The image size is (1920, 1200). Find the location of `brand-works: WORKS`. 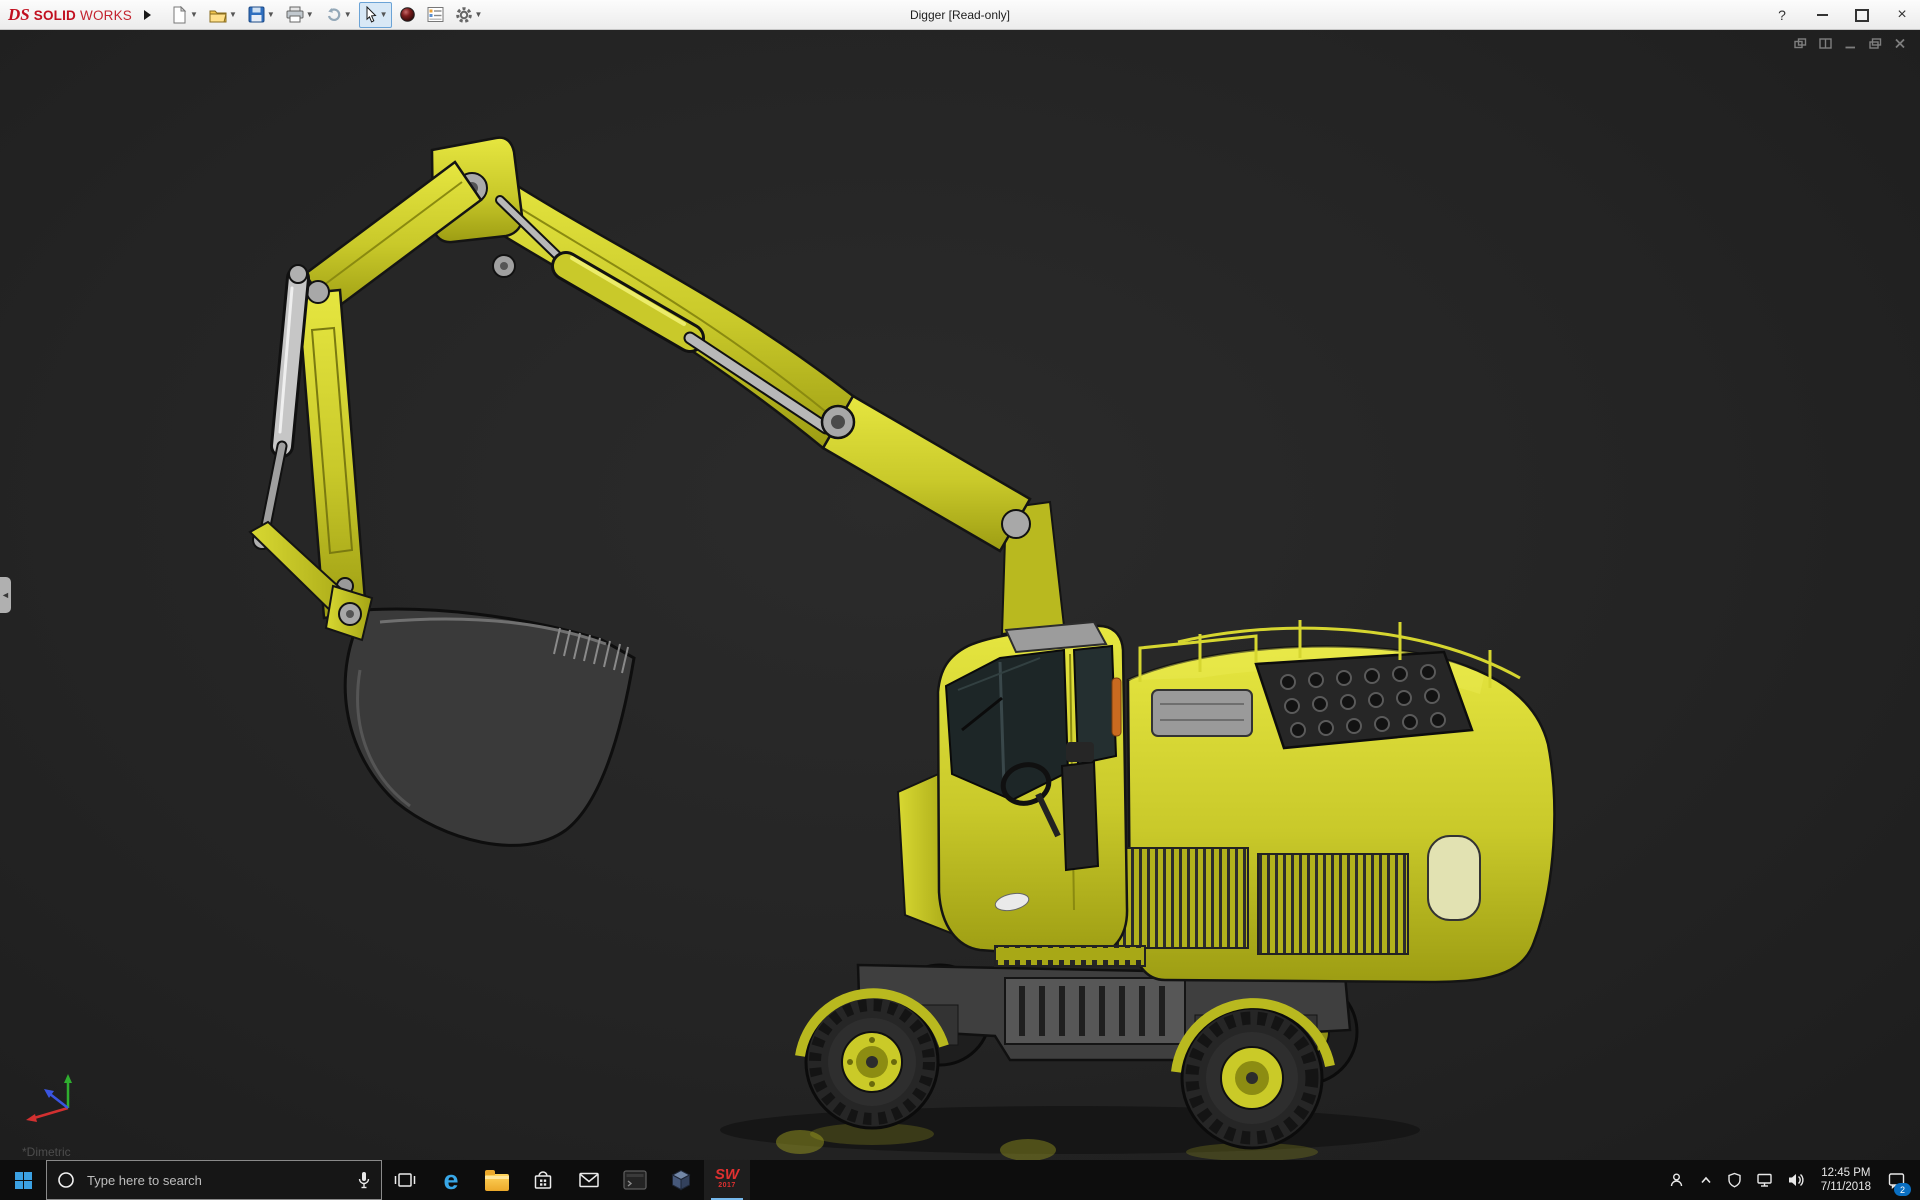

brand-works: WORKS is located at coordinates (106, 15).